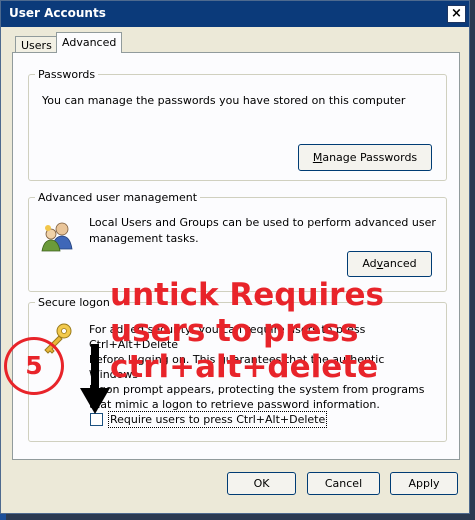 The image size is (475, 520). I want to click on manage-passwords-button: Manage Passwords, so click(365, 157).